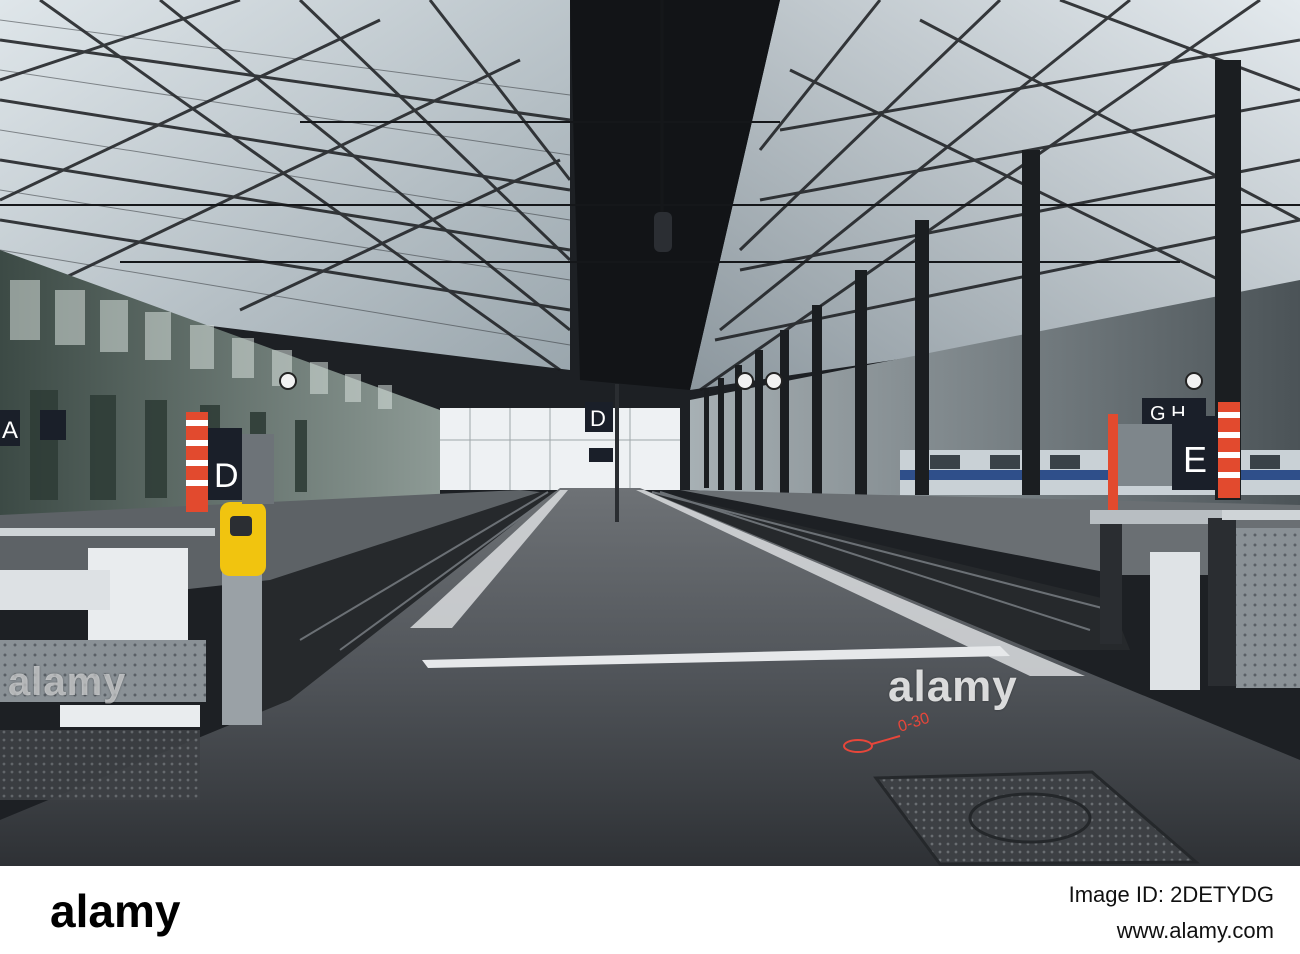 The image size is (1300, 954). I want to click on ticket-validator, so click(243, 613).